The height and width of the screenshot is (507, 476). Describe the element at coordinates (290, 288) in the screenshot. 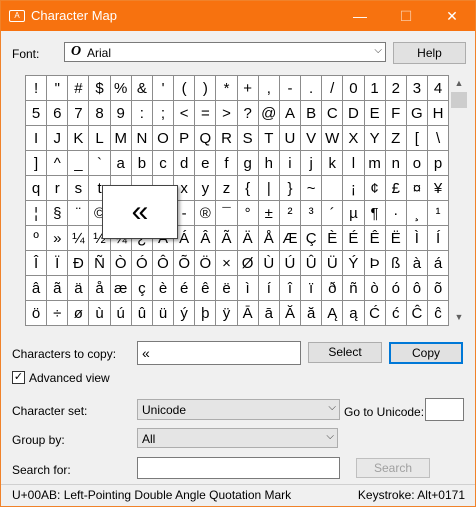

I see `character-cell: î` at that location.